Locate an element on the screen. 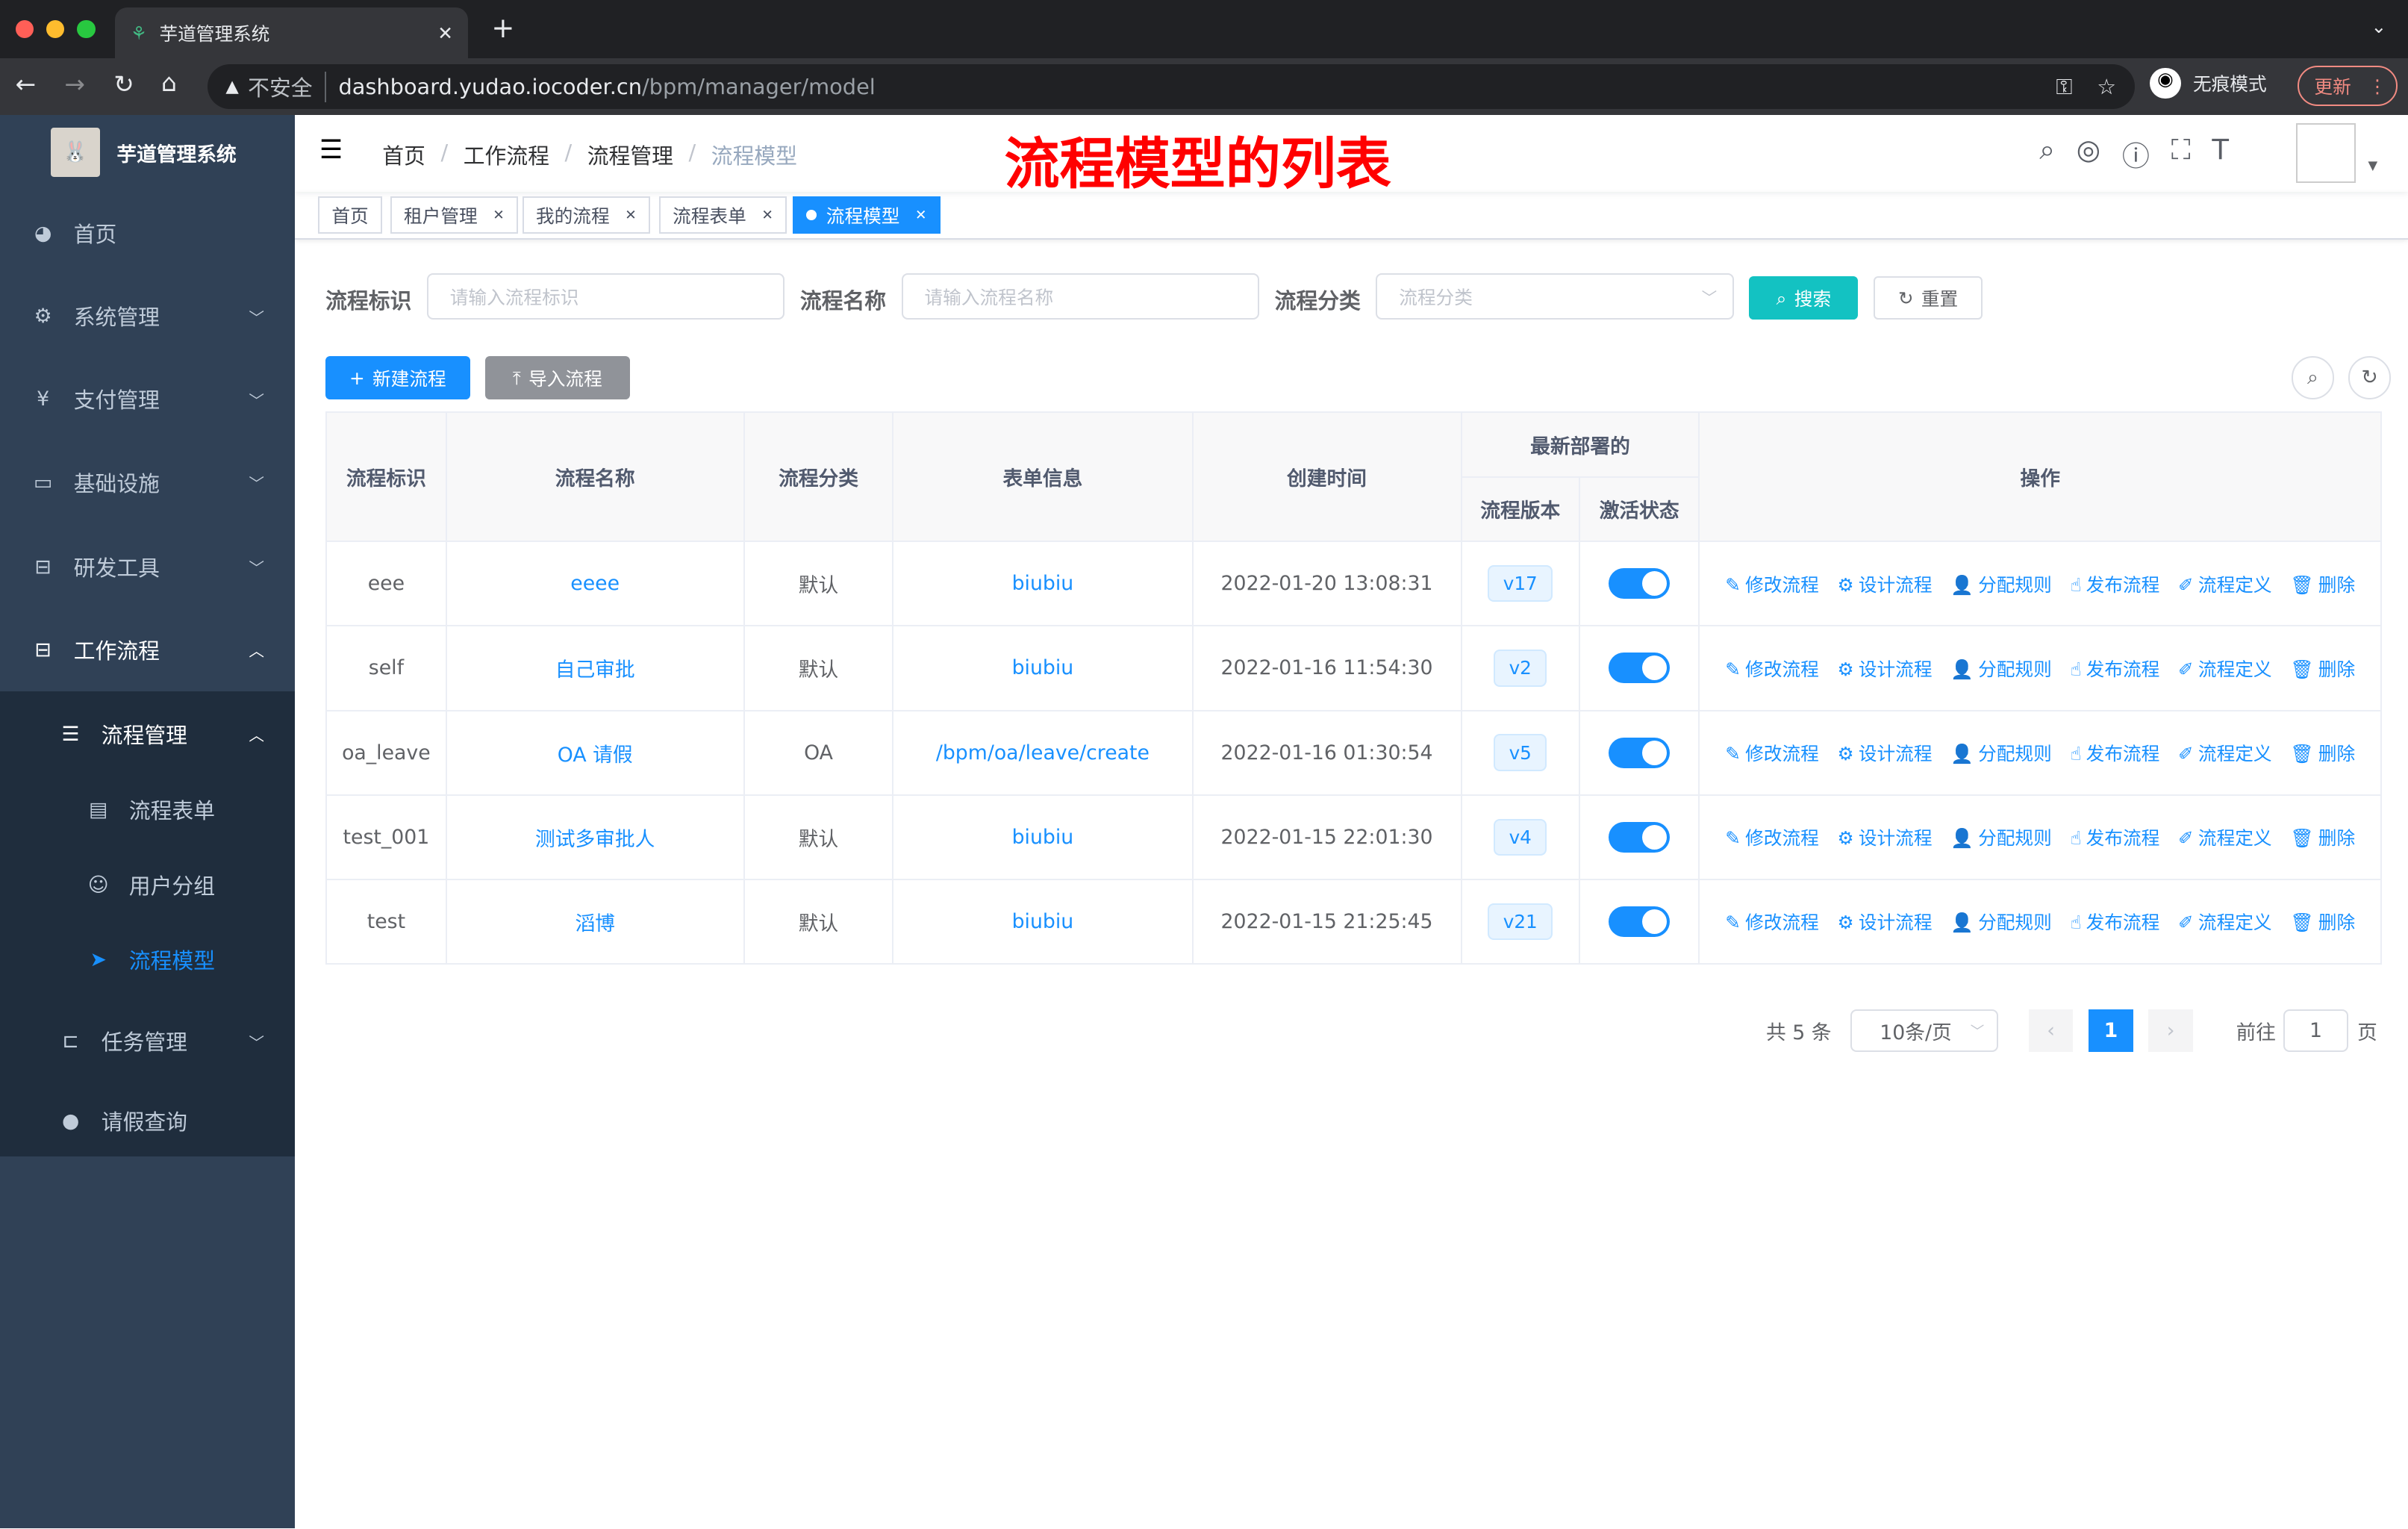 The width and height of the screenshot is (2408, 1529). version-tag: v21 is located at coordinates (1520, 922).